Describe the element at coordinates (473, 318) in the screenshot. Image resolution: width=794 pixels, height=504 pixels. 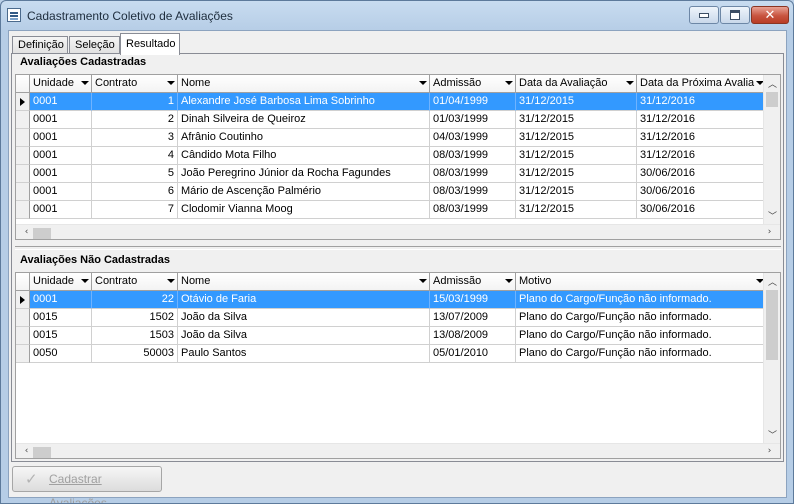
I see `table-cell: 13/07/2009` at that location.